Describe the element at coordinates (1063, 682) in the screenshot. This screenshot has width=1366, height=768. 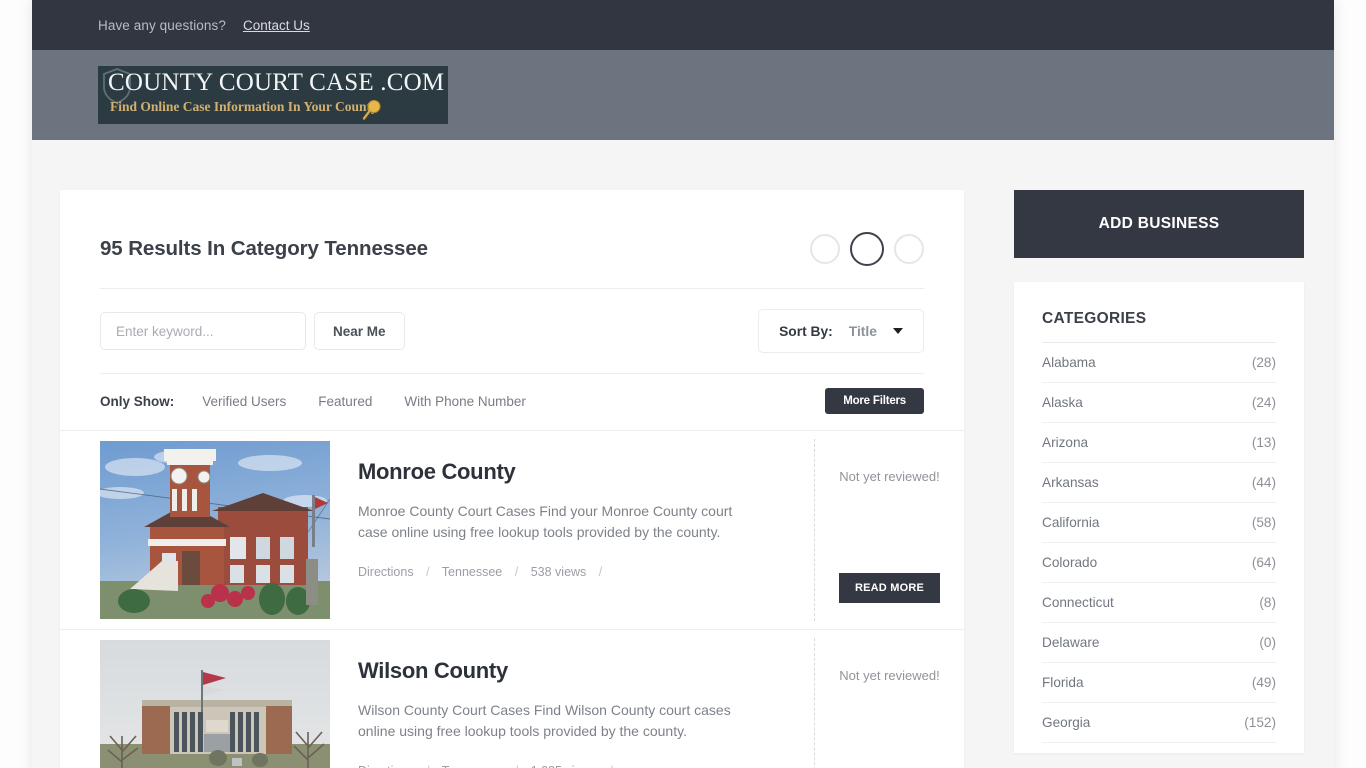
I see `category-name: Florida` at that location.